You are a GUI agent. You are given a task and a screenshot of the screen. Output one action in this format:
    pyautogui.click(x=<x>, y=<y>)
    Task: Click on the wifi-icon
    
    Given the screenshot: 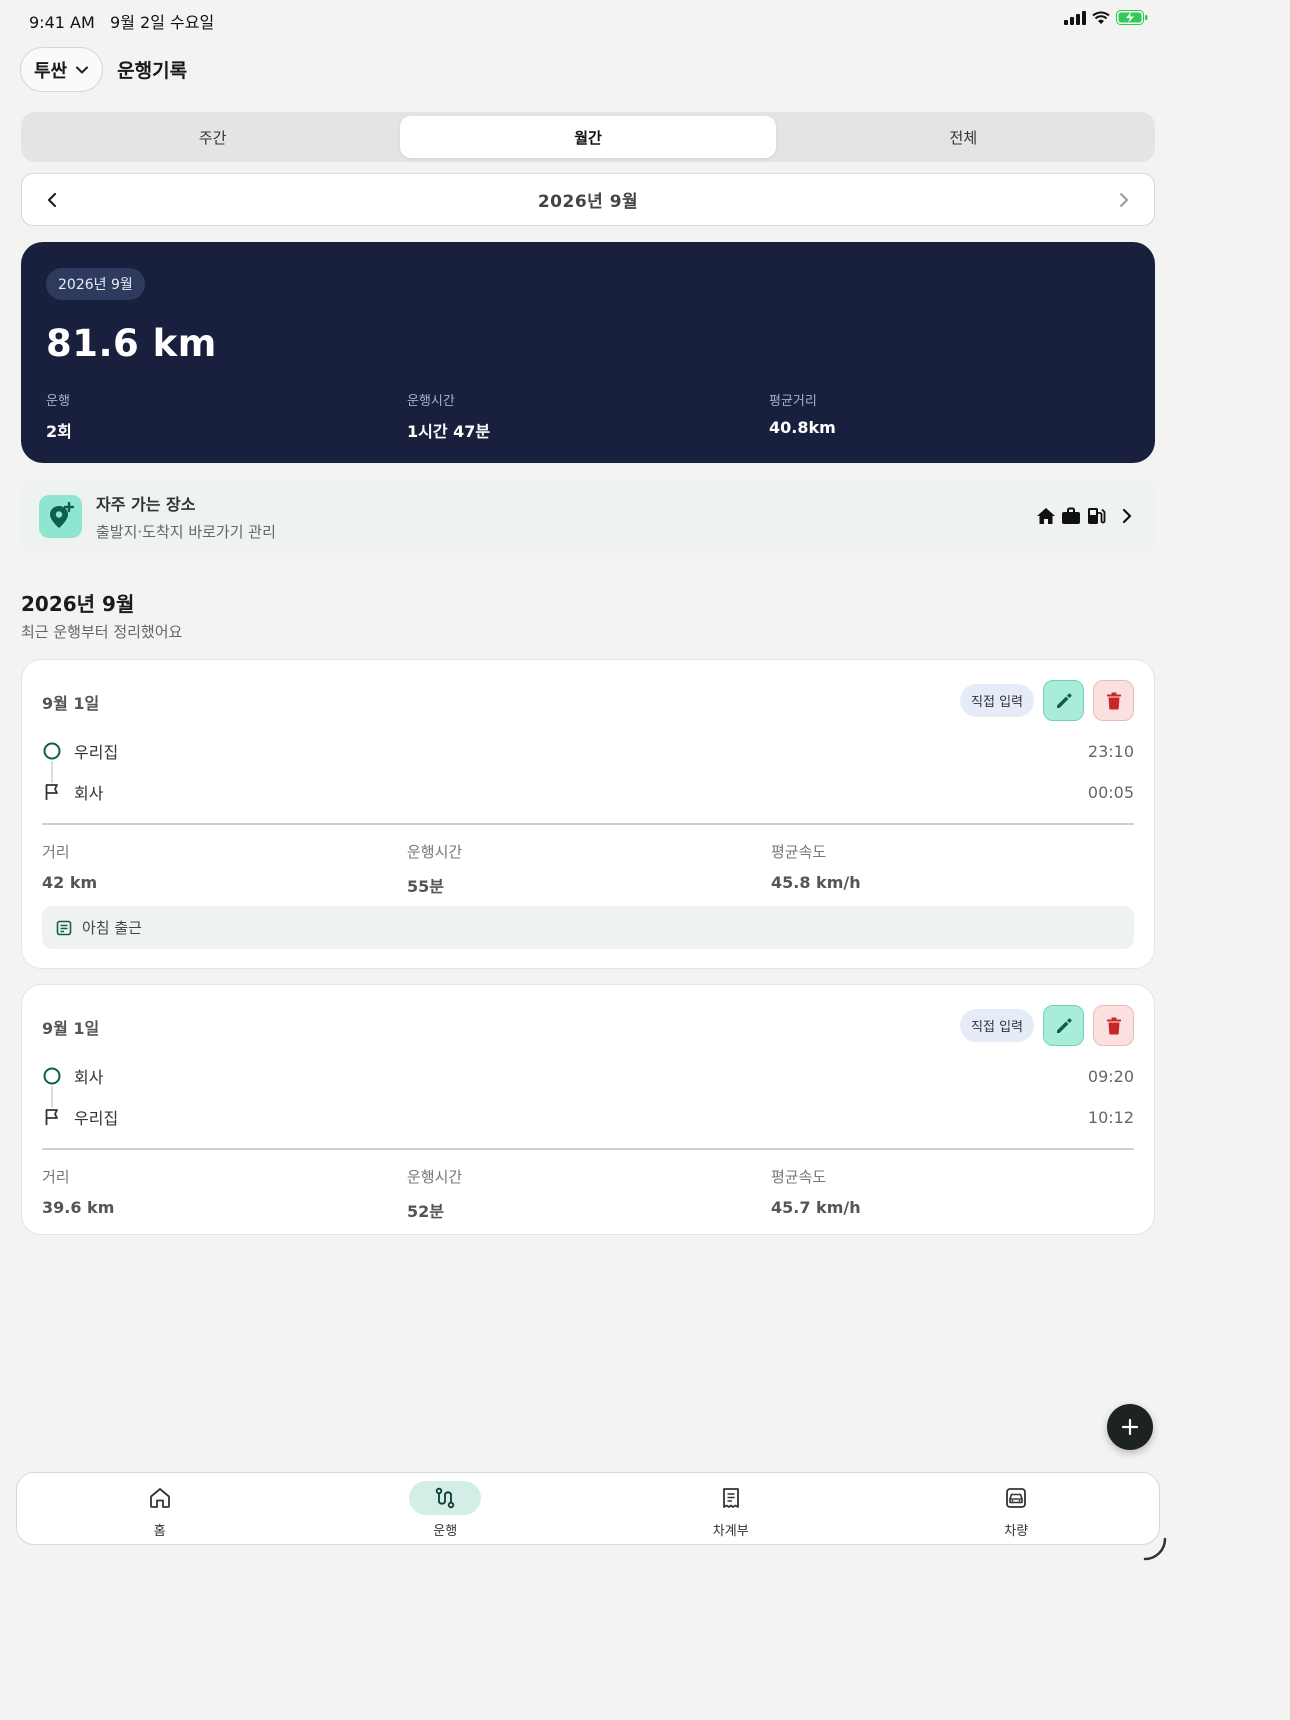 What is the action you would take?
    pyautogui.click(x=1101, y=17)
    